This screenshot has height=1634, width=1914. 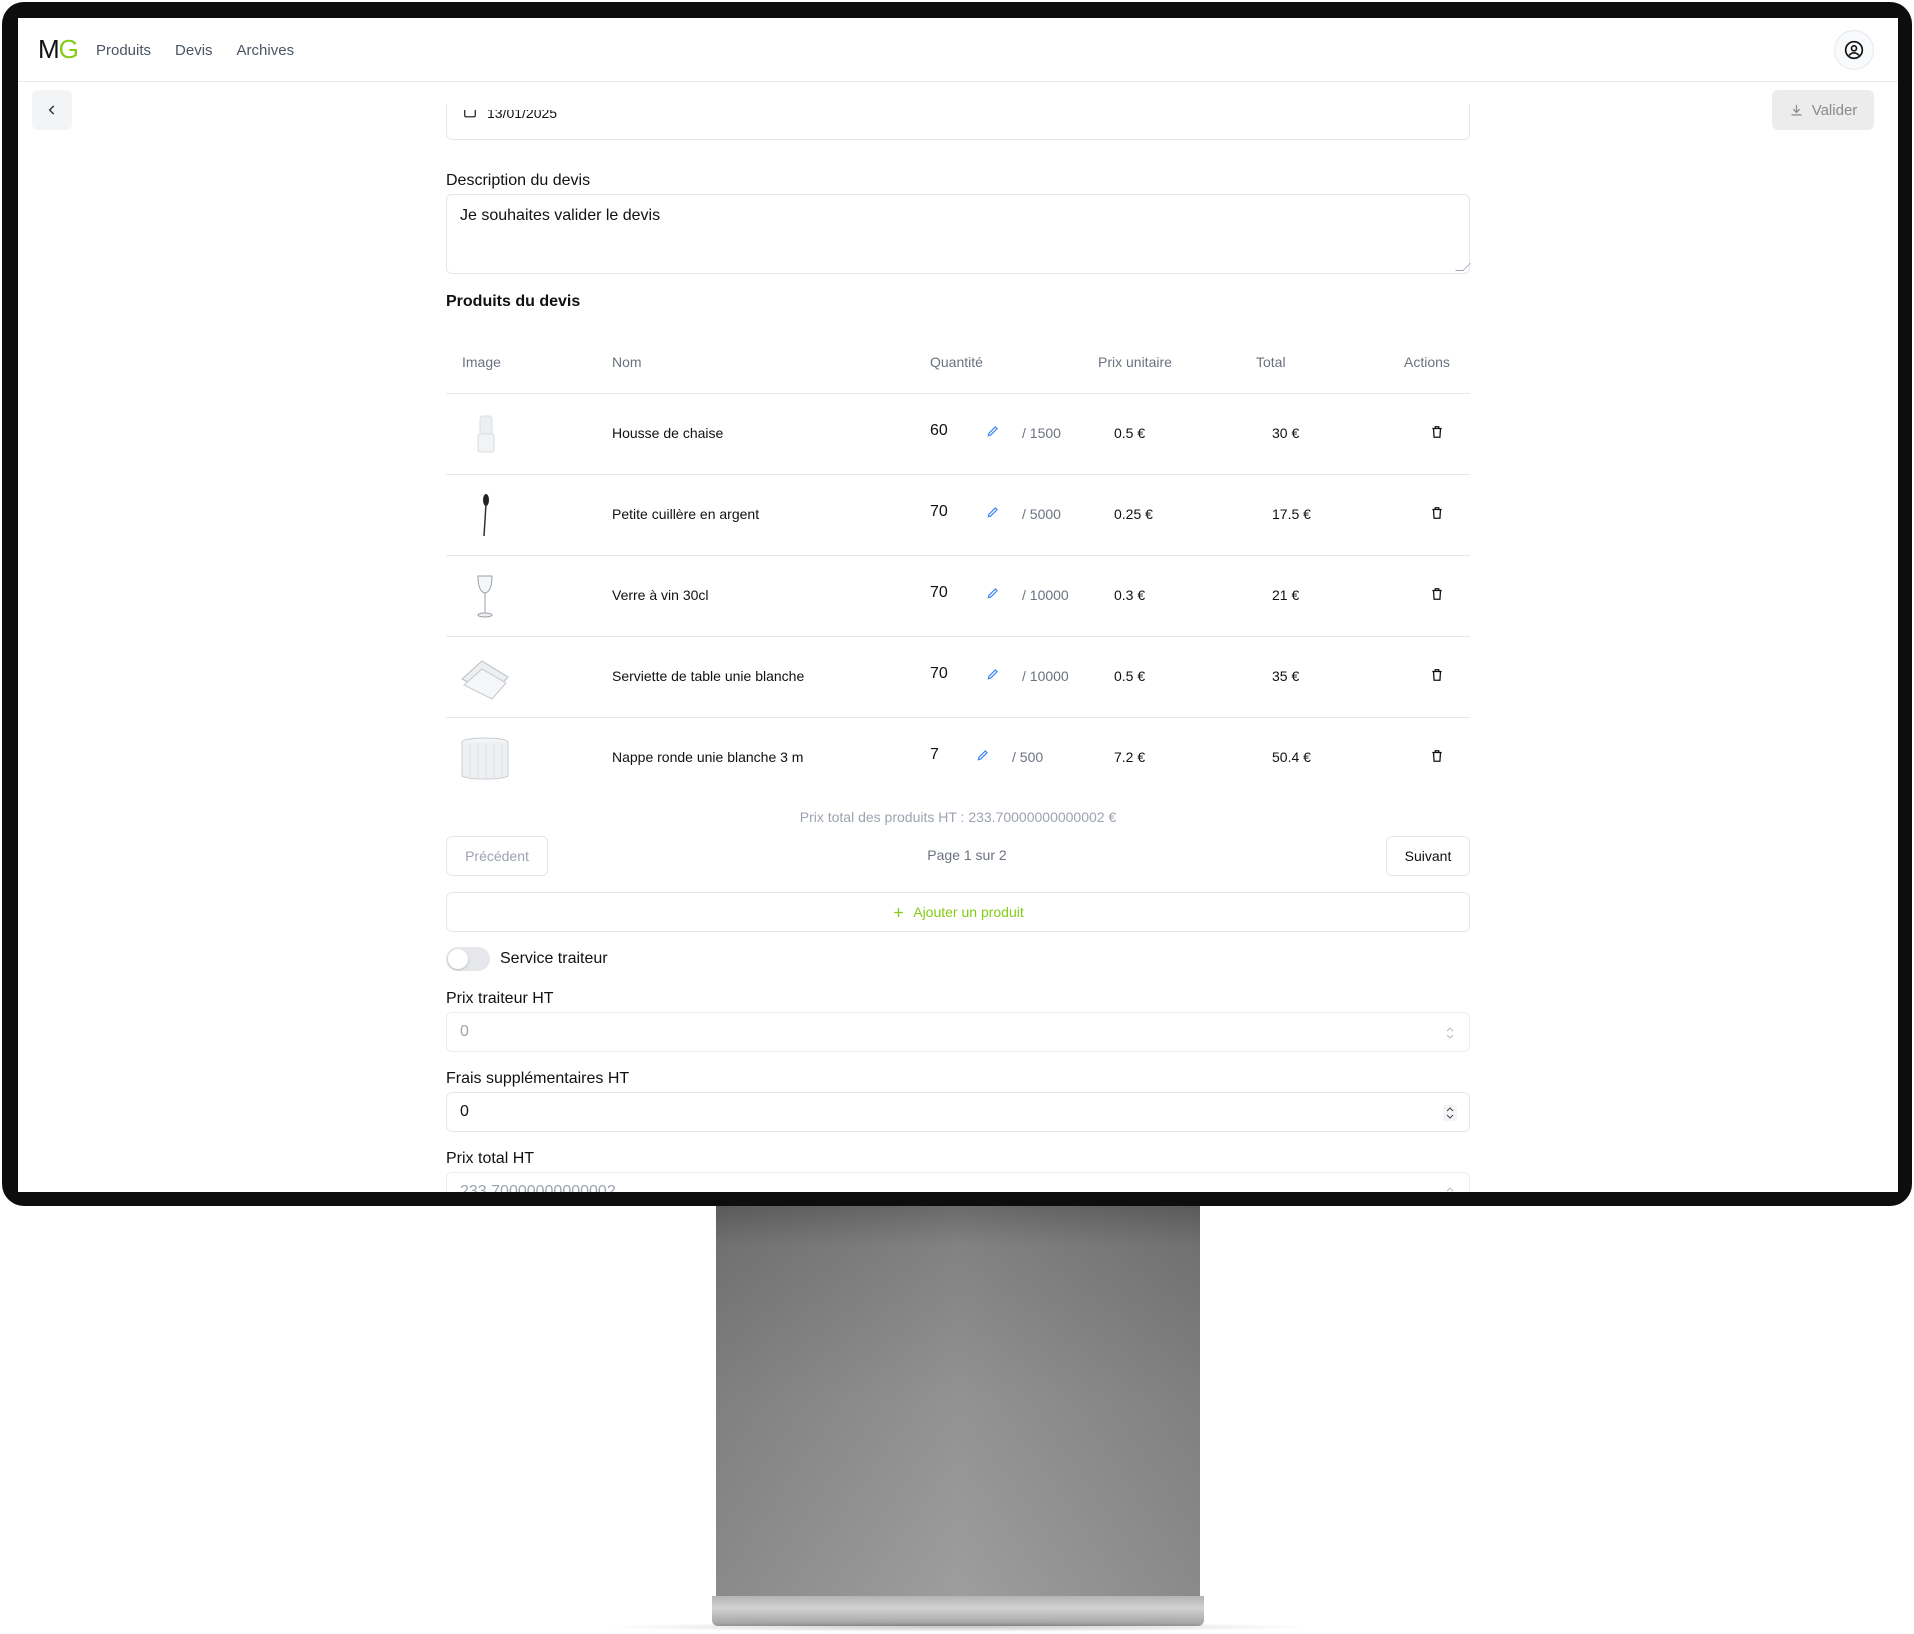 I want to click on table-row: Housse de chaise 60 / 1500 0.5 € 30 €, so click(x=958, y=434).